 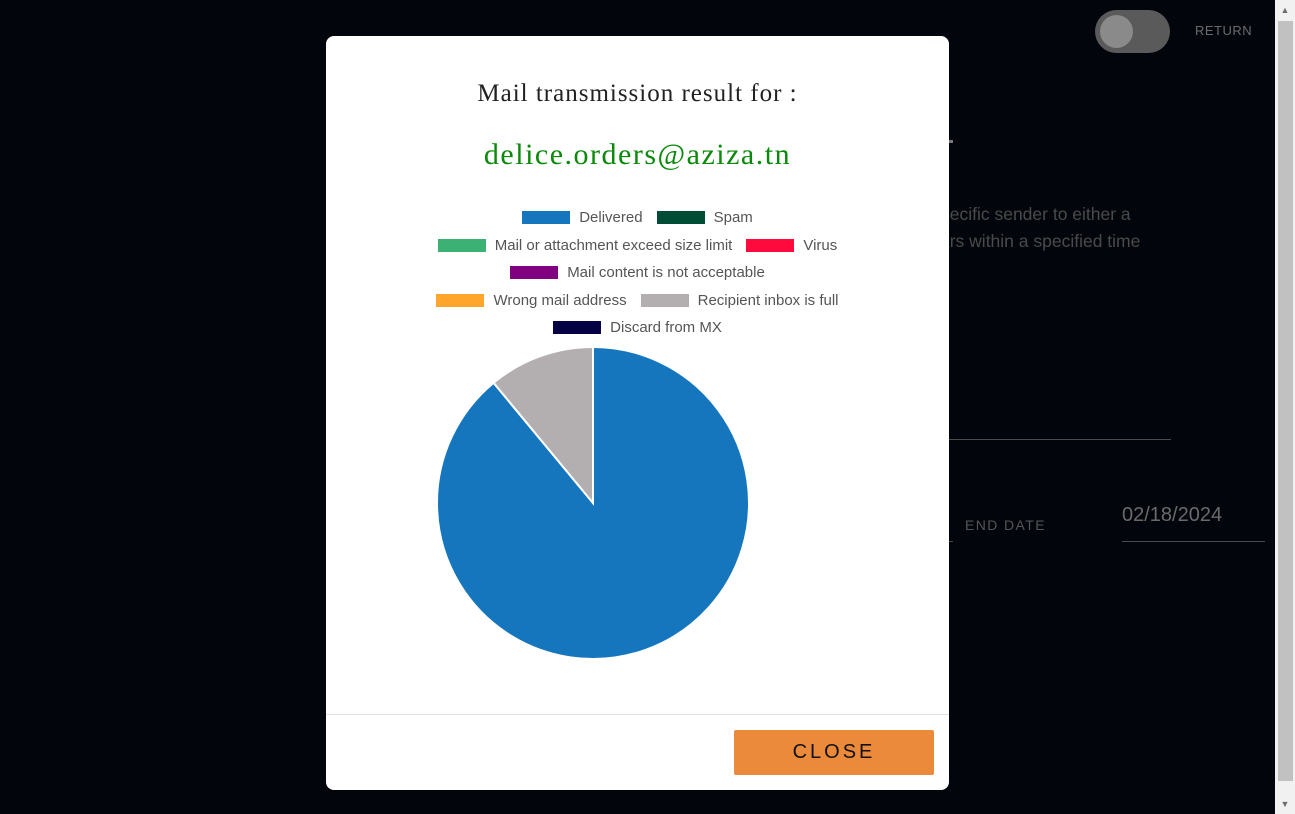 I want to click on scroll-up-arrow-icon: ▲, so click(x=1285, y=10).